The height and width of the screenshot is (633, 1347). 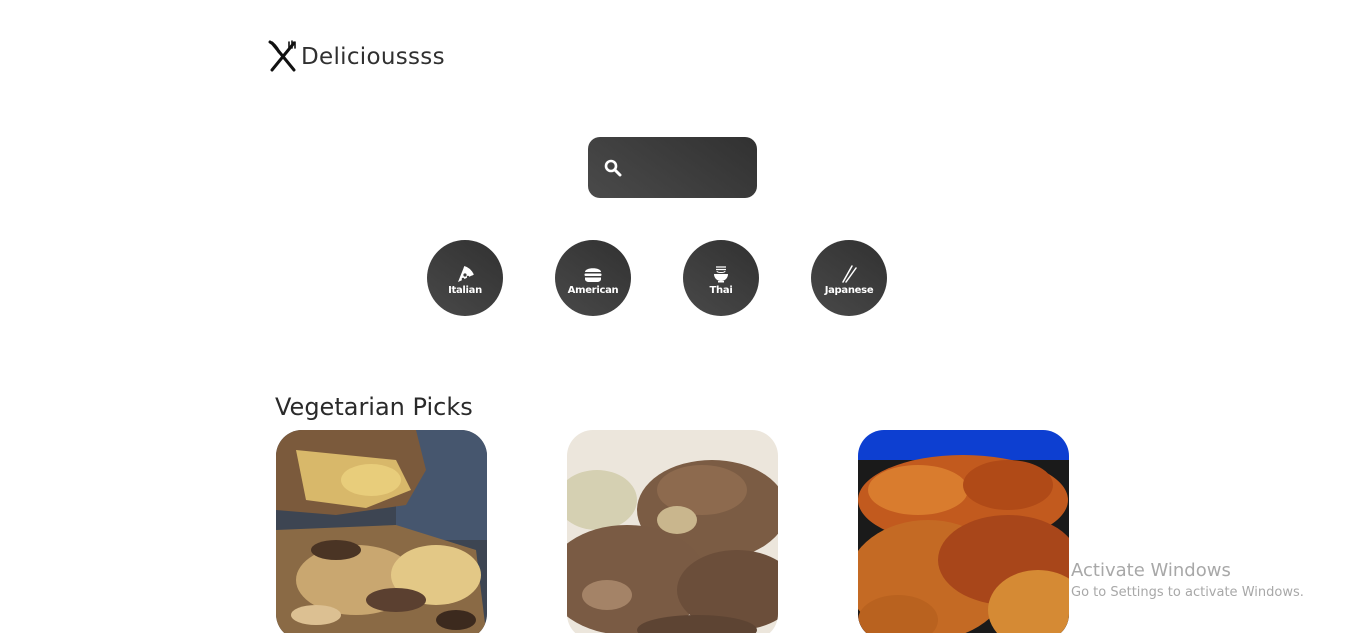 I want to click on watermark-title: Activate Windows, so click(x=1151, y=570).